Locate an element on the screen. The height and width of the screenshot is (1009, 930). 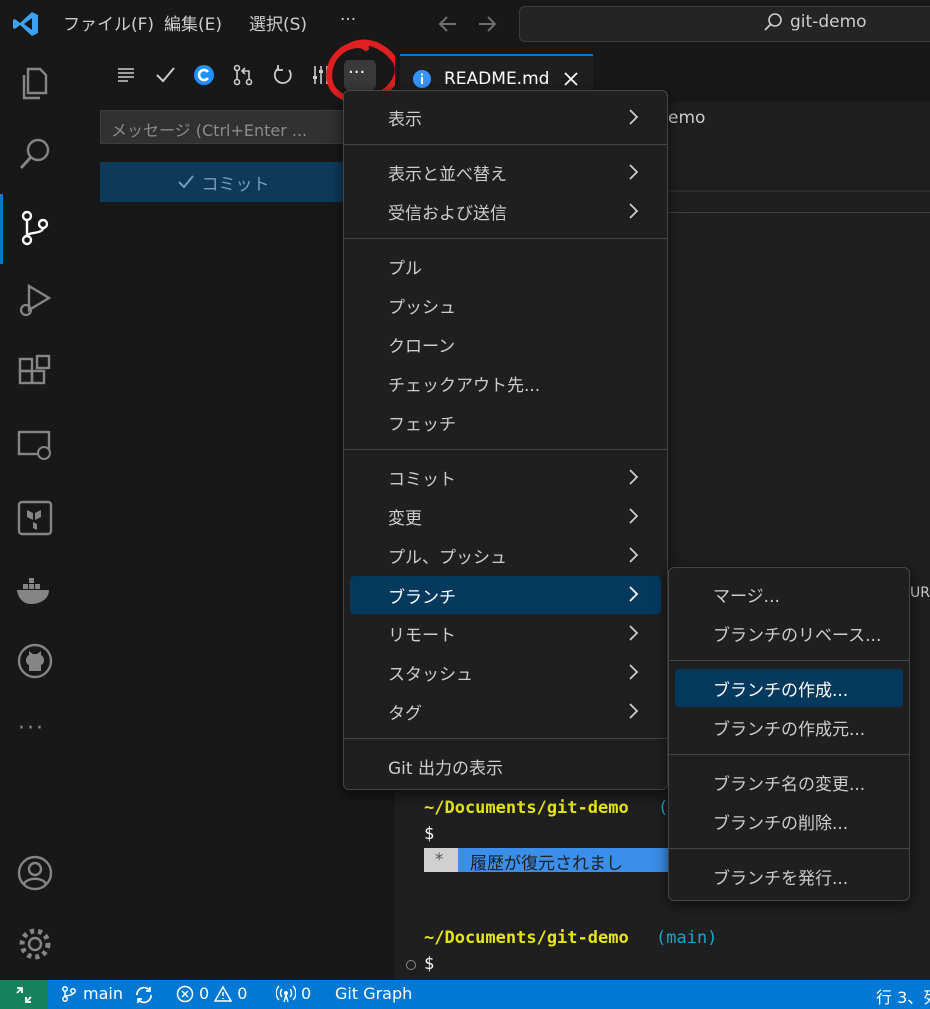
remote-explorer-icon is located at coordinates (35, 446).